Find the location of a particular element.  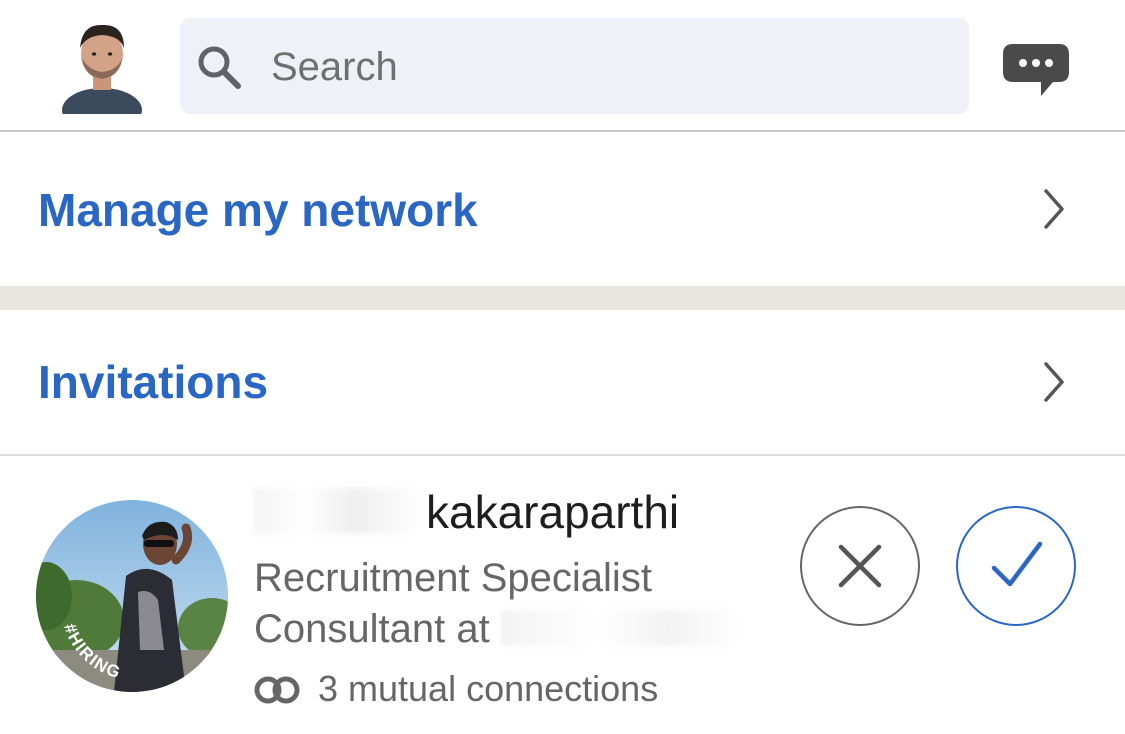

redacted-company is located at coordinates (620, 628).